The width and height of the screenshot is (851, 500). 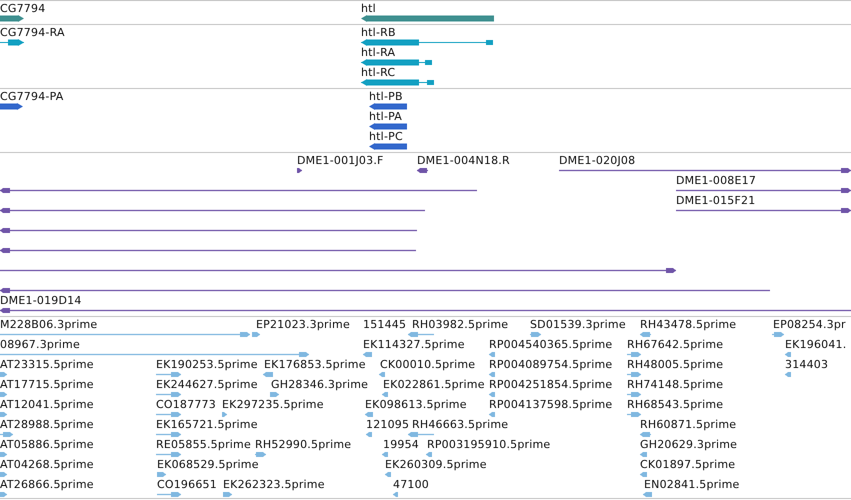 What do you see at coordinates (41, 300) in the screenshot?
I see `feature-label: DME1-019D14` at bounding box center [41, 300].